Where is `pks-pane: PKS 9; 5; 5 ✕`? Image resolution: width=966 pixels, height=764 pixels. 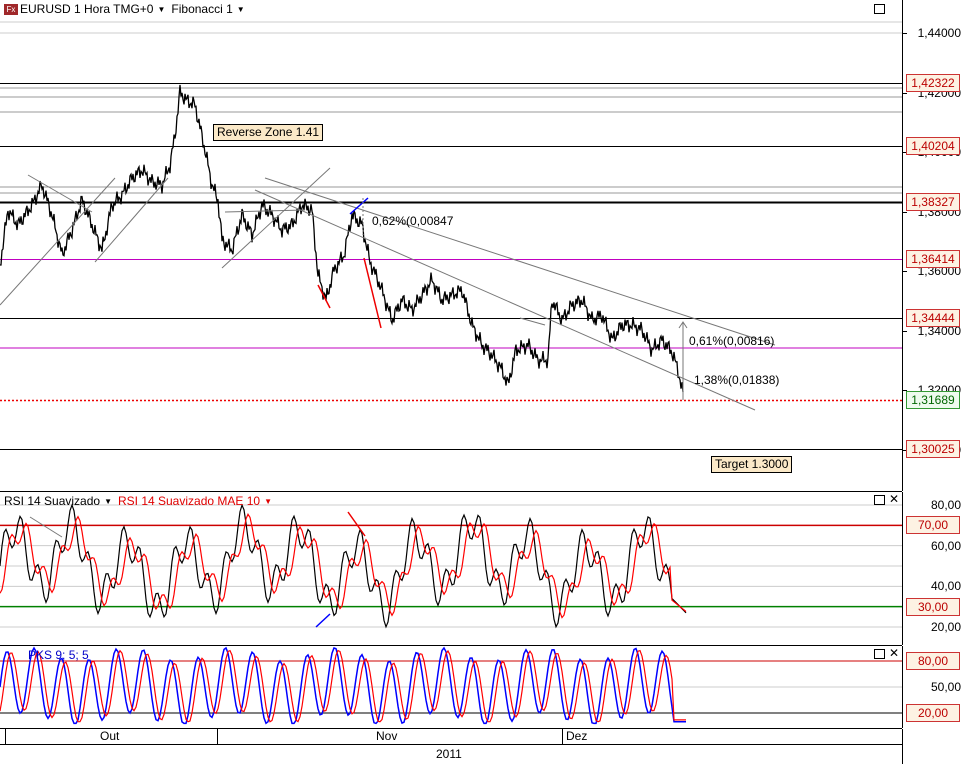
pks-pane: PKS 9; 5; 5 ✕ is located at coordinates (451, 687).